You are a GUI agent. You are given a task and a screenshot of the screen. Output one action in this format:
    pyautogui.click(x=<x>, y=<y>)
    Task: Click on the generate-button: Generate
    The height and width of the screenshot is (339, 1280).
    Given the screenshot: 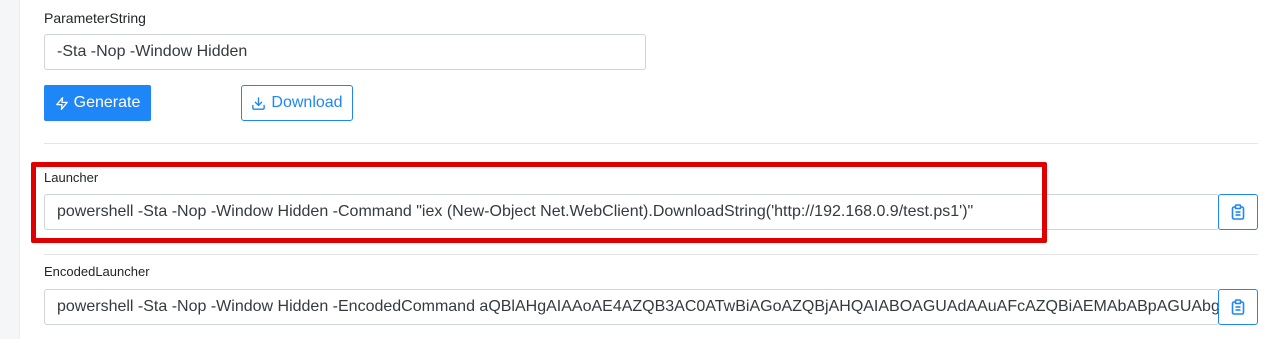 What is the action you would take?
    pyautogui.click(x=97, y=103)
    